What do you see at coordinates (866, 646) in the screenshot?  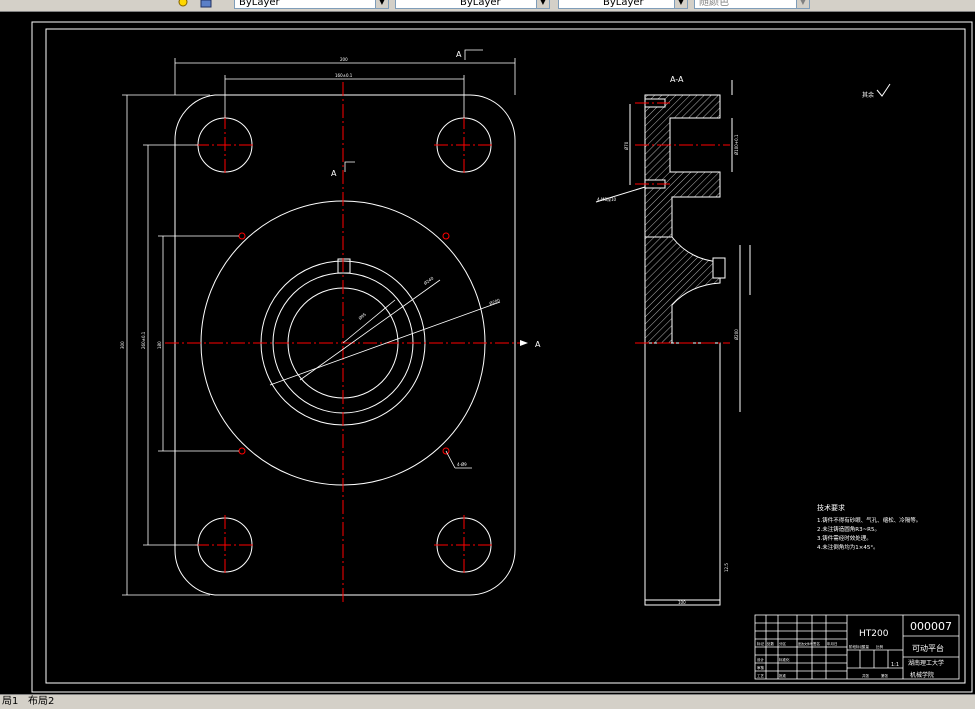 I see `tb-label: 重量` at bounding box center [866, 646].